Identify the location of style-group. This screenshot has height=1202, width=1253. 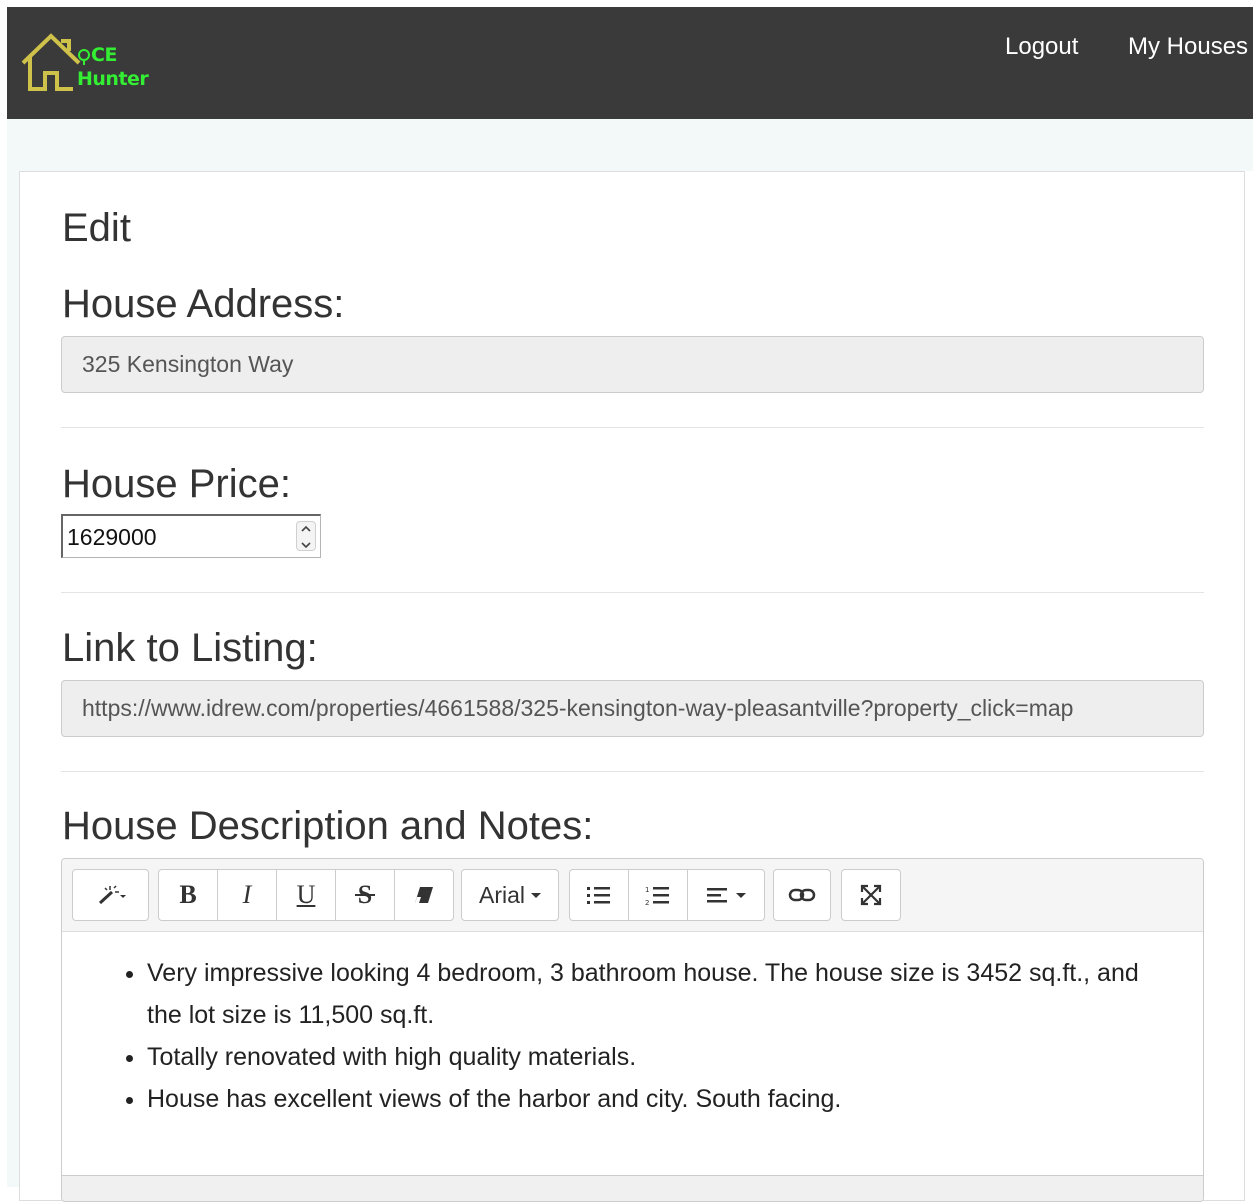
(110, 895).